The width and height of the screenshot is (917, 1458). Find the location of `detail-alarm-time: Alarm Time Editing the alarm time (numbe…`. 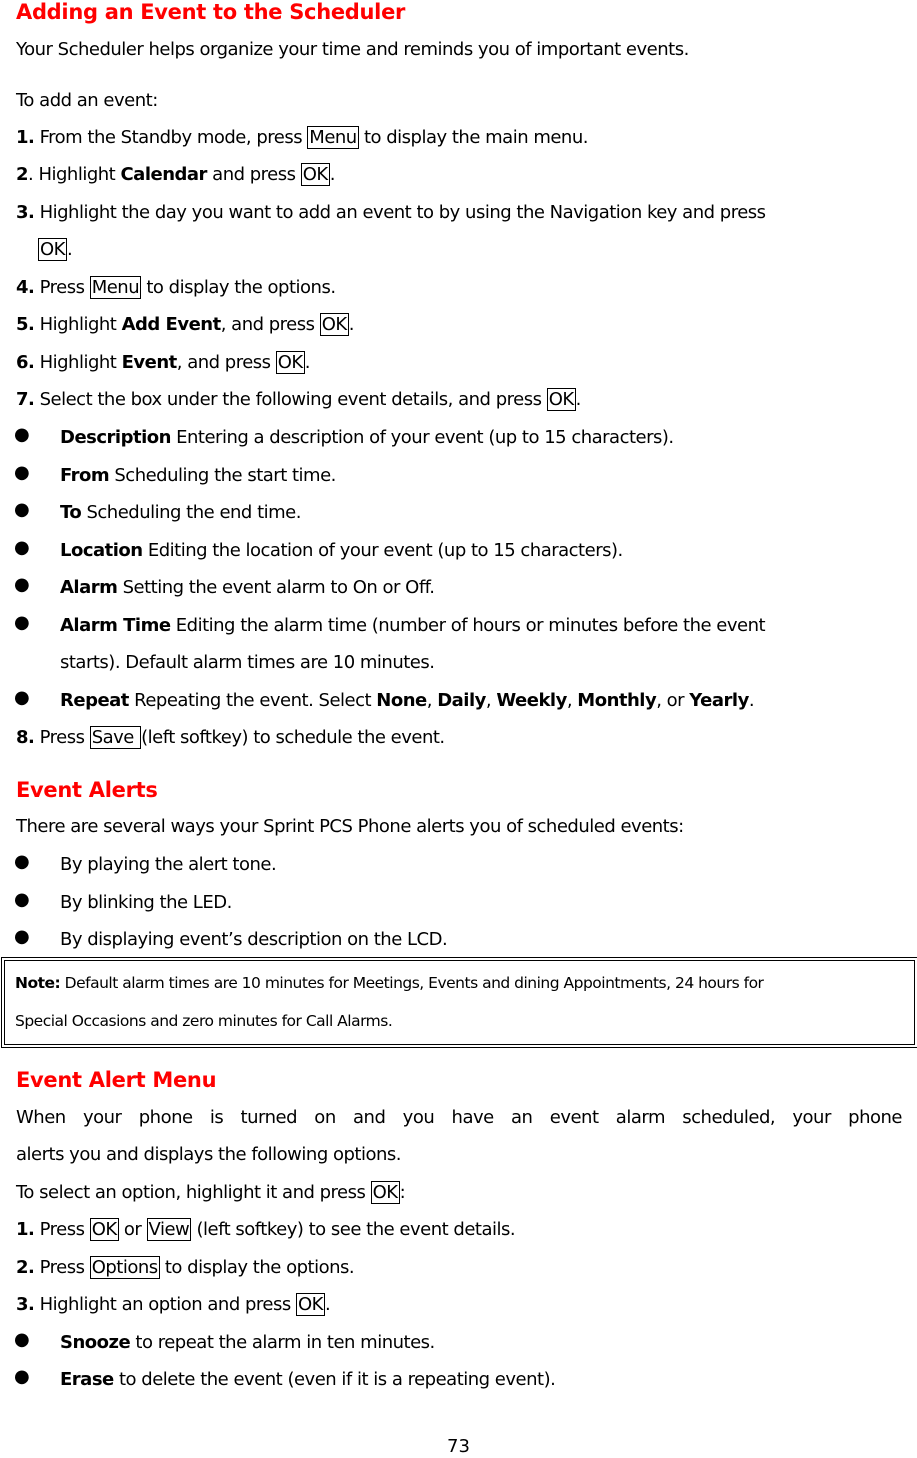

detail-alarm-time: Alarm Time Editing the alarm time (numbe… is located at coordinates (413, 626).